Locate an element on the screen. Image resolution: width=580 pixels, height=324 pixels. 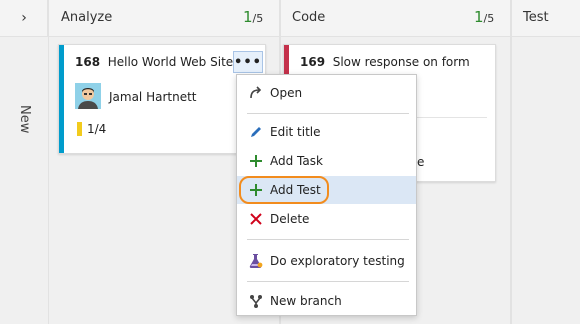
menu-item-delete: Delete is located at coordinates (326, 219).